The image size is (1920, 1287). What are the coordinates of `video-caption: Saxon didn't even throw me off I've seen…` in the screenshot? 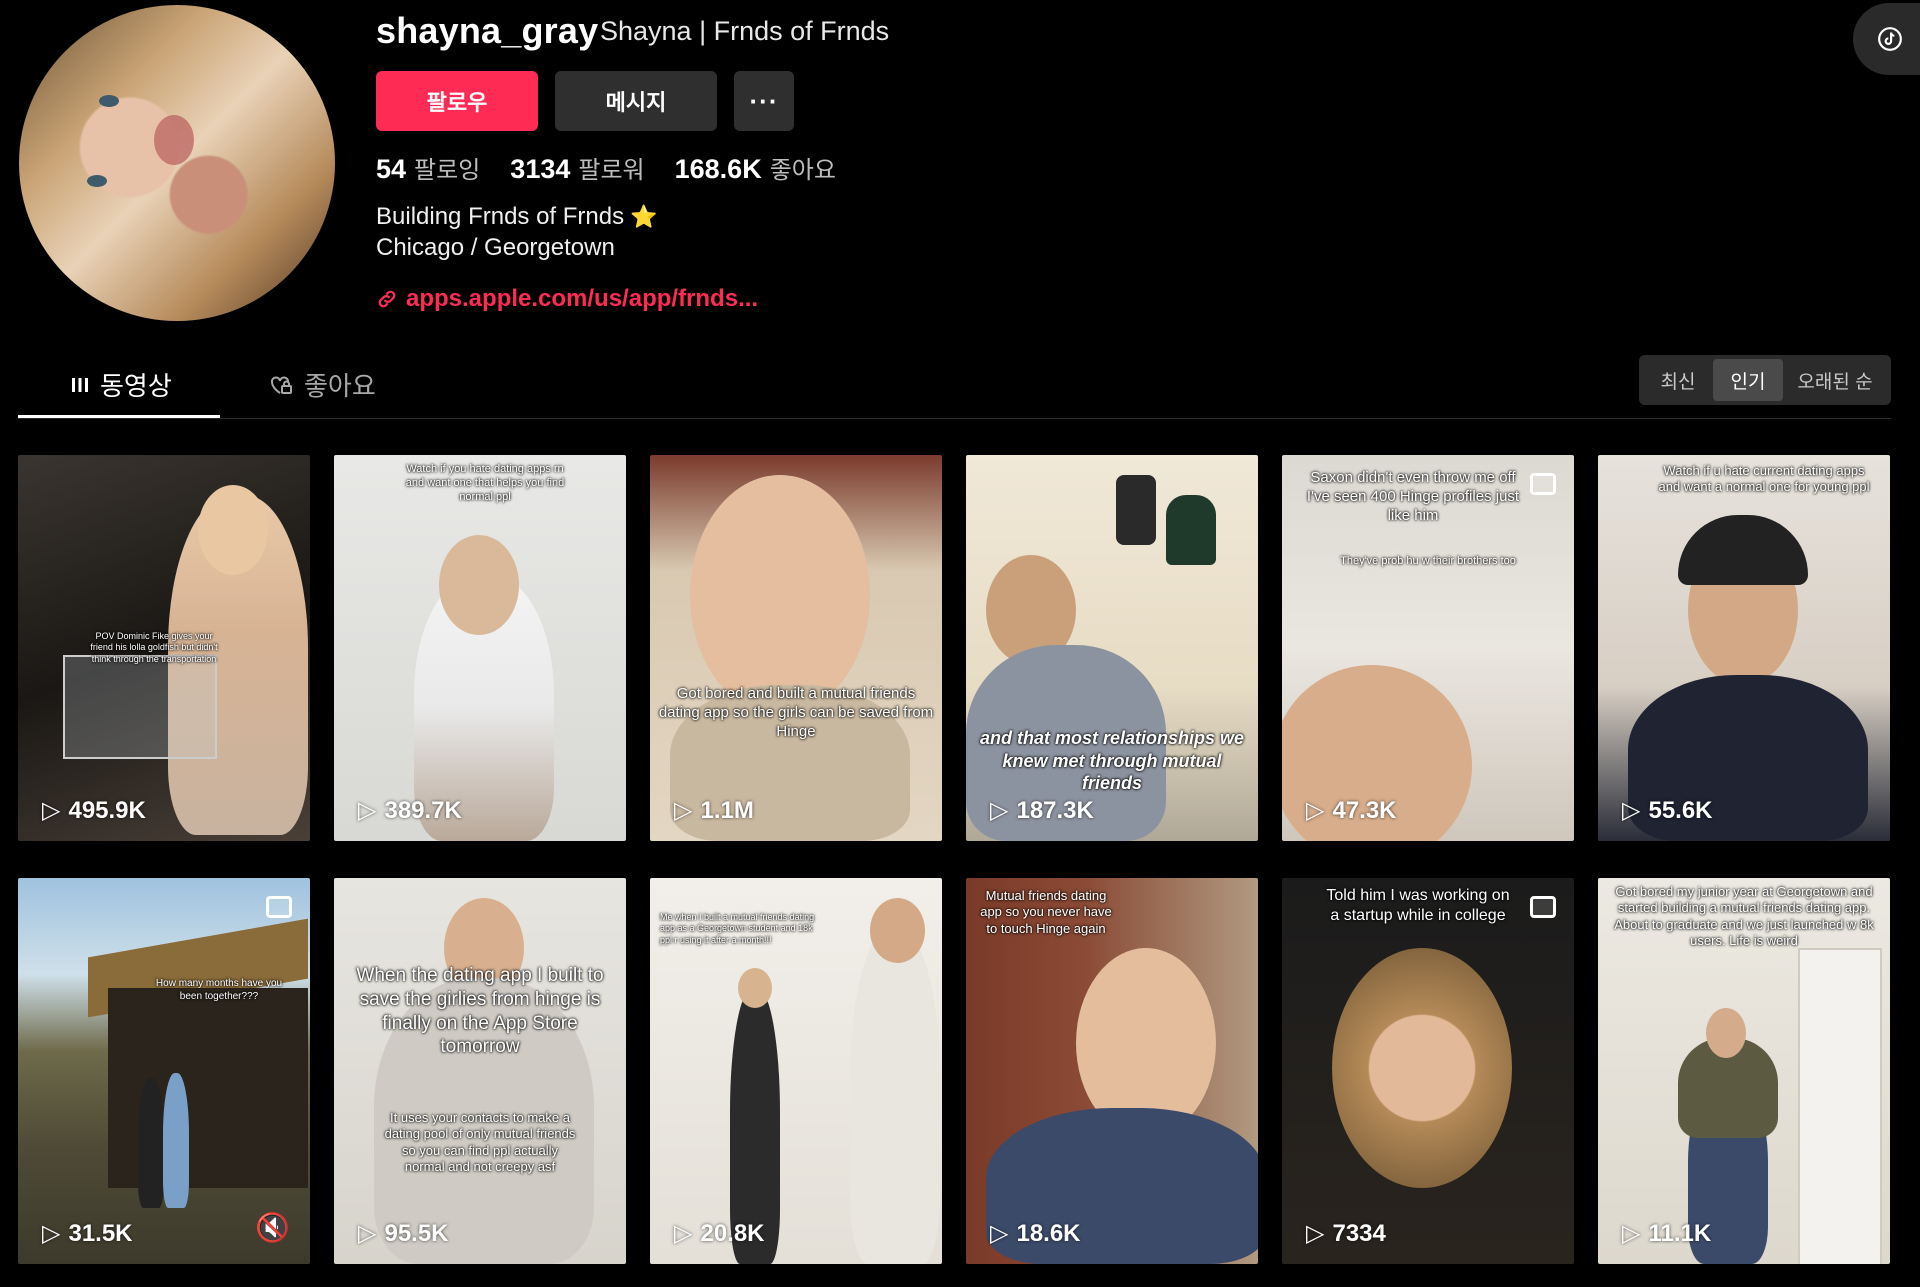 It's located at (1413, 496).